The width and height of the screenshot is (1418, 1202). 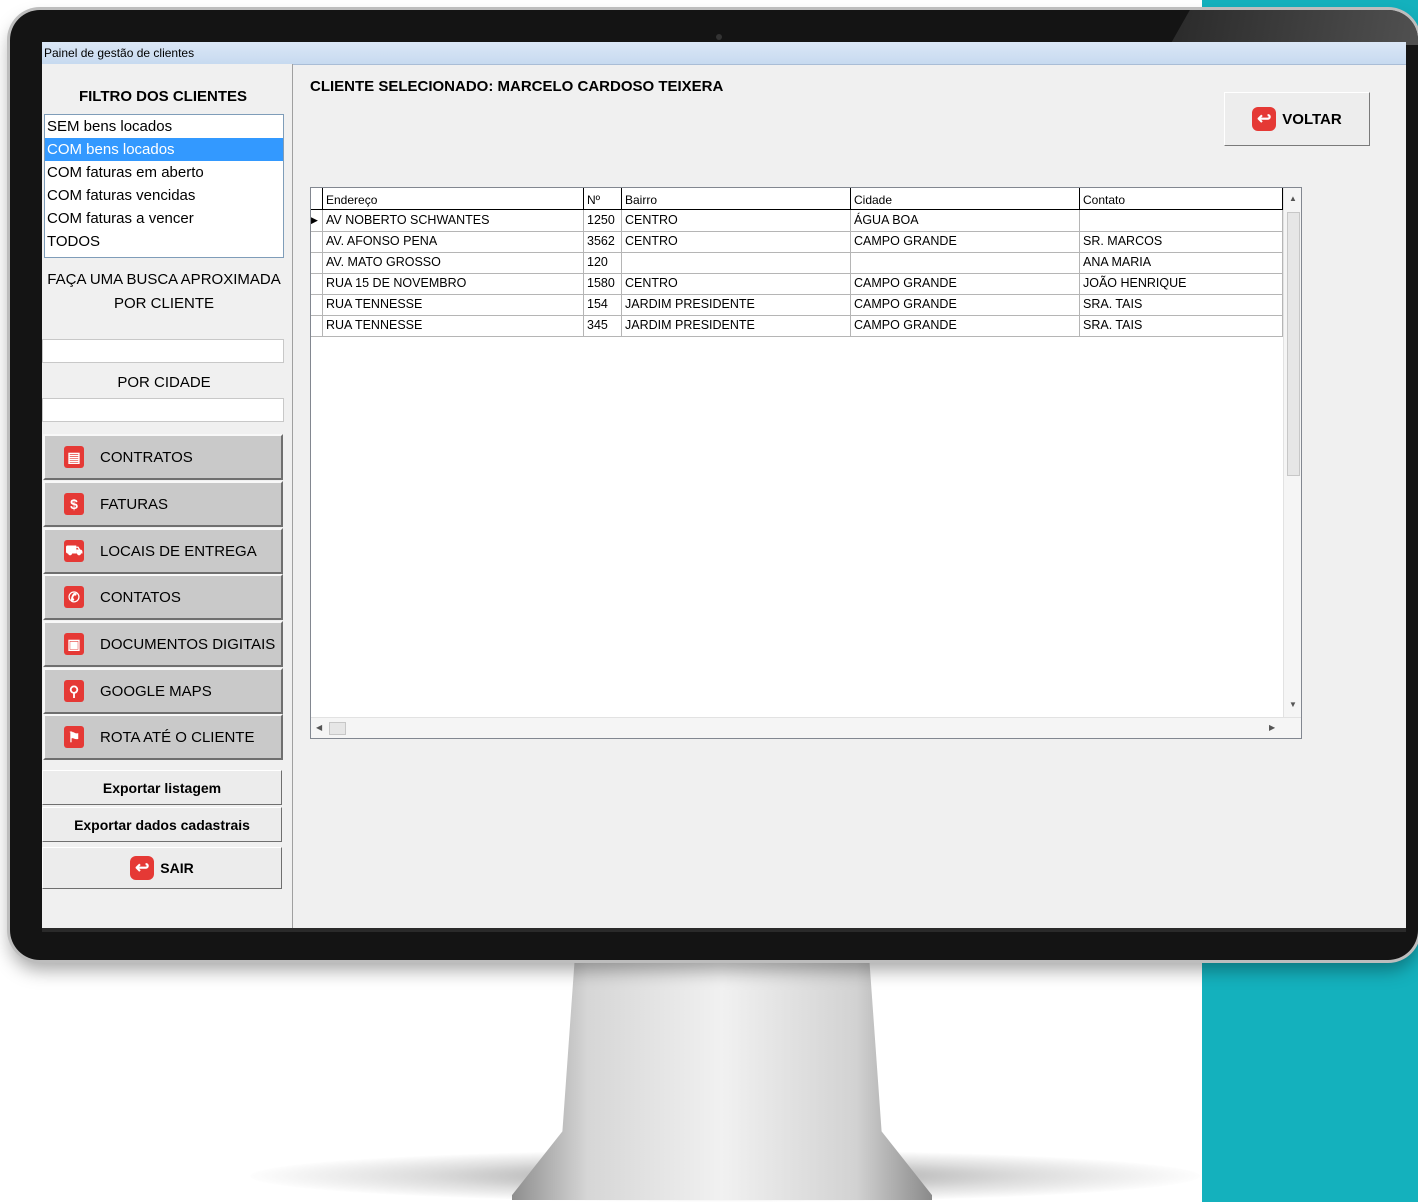 What do you see at coordinates (453, 262) in the screenshot?
I see `table-cell: AV. MATO GROSSO` at bounding box center [453, 262].